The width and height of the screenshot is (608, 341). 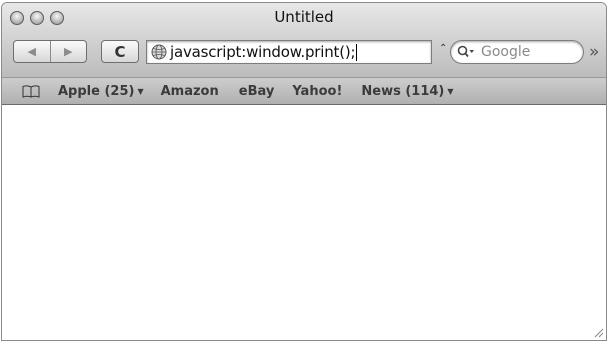 What do you see at coordinates (407, 91) in the screenshot?
I see `bookmark-news: News (114) ▼` at bounding box center [407, 91].